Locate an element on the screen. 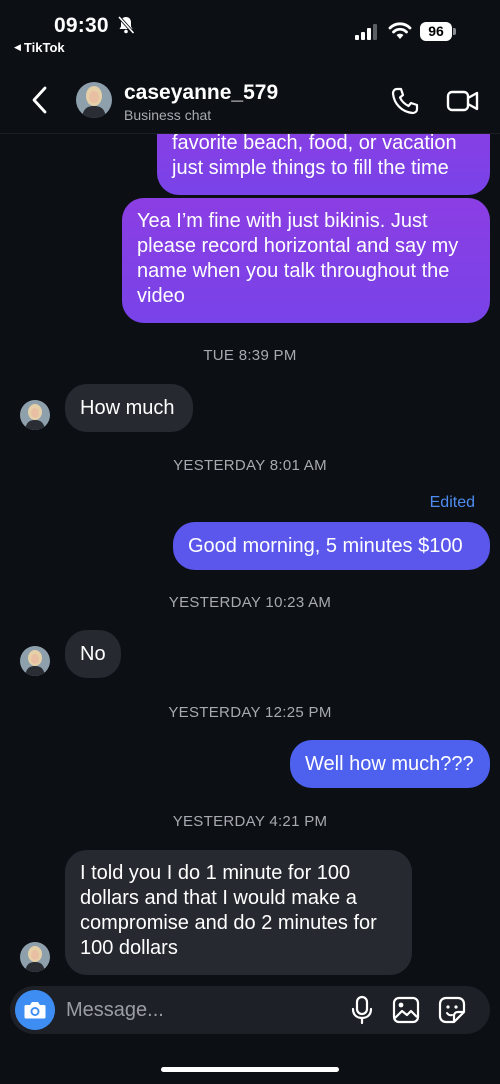  message-composer is located at coordinates (250, 1010).